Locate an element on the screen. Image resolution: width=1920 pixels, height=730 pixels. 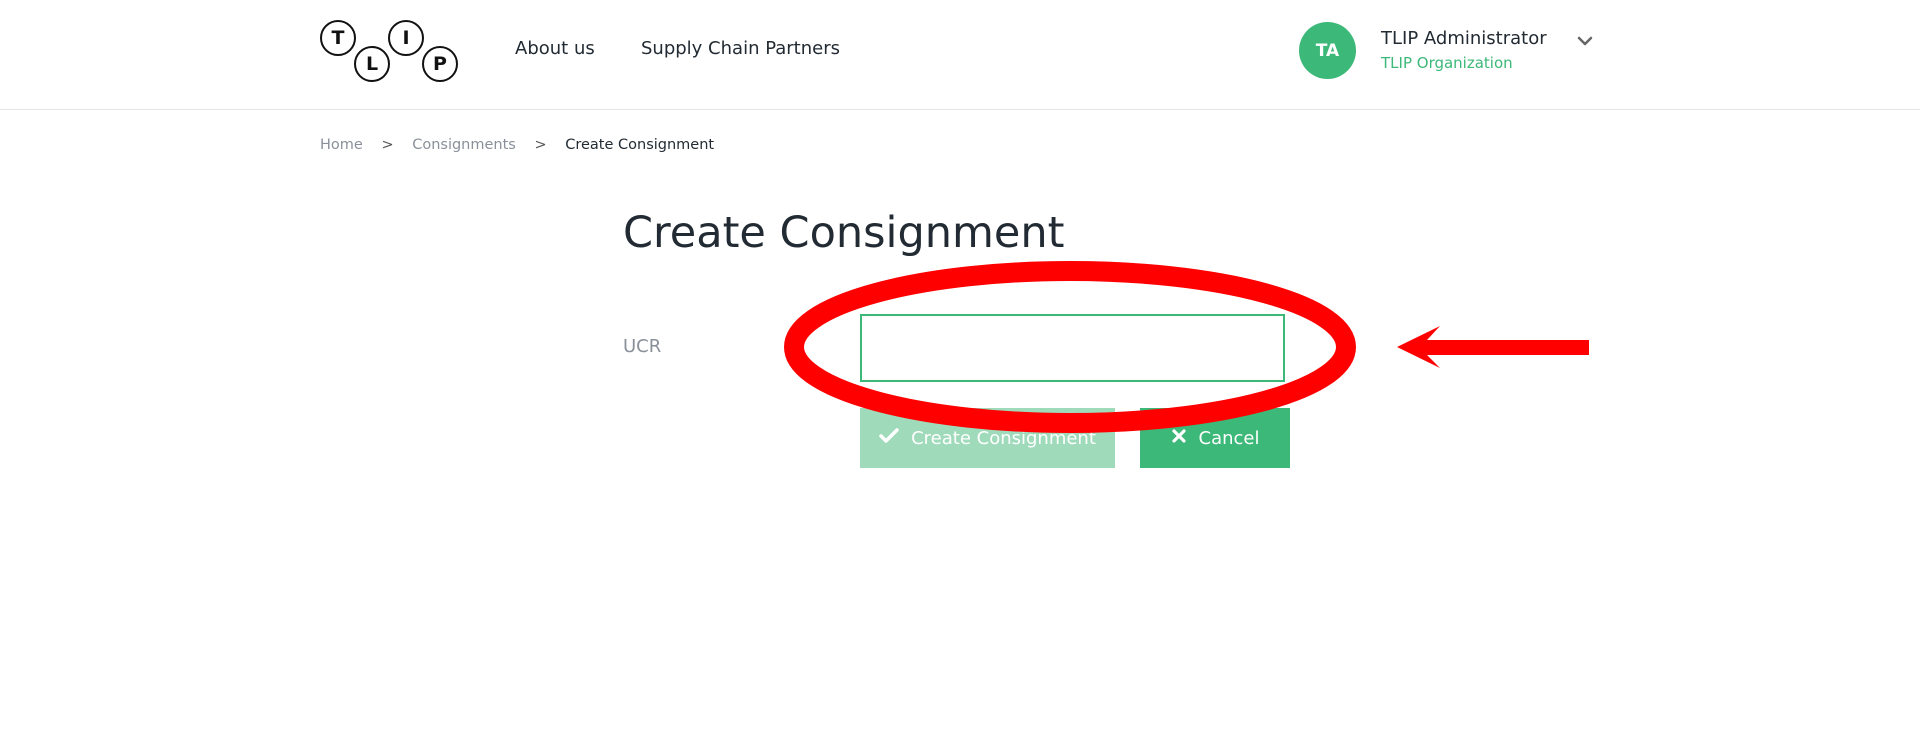
user-organization: TLIP Organization is located at coordinates (1447, 63).